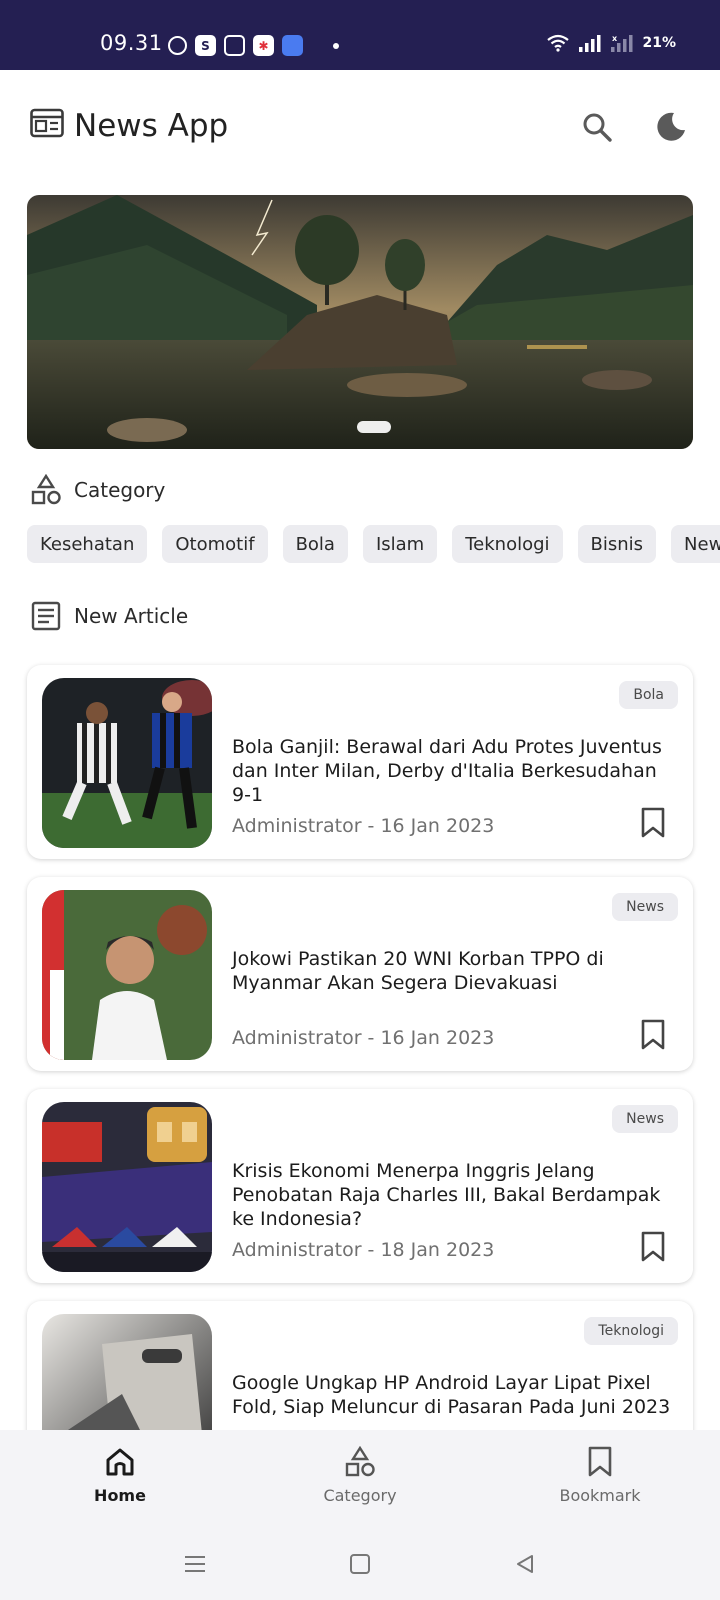 The image size is (720, 1600). What do you see at coordinates (205, 45) in the screenshot?
I see `shop-icon: S` at bounding box center [205, 45].